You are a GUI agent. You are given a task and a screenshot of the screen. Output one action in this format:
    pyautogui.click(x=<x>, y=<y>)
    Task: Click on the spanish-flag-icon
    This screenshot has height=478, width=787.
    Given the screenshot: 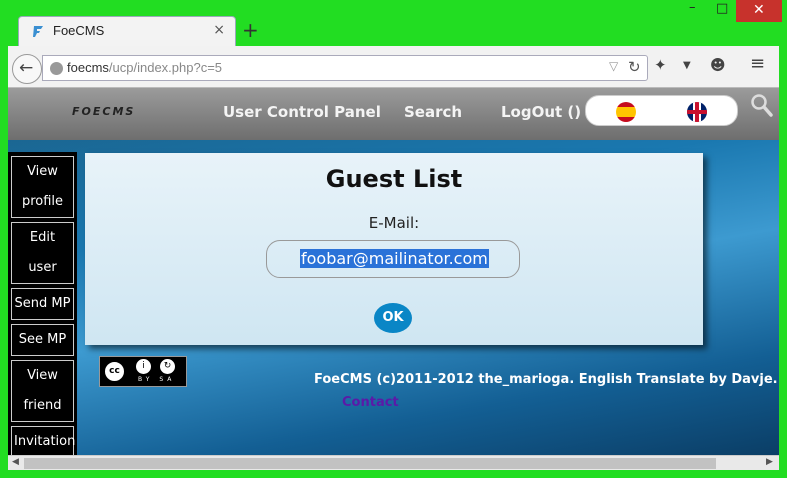 What is the action you would take?
    pyautogui.click(x=626, y=112)
    